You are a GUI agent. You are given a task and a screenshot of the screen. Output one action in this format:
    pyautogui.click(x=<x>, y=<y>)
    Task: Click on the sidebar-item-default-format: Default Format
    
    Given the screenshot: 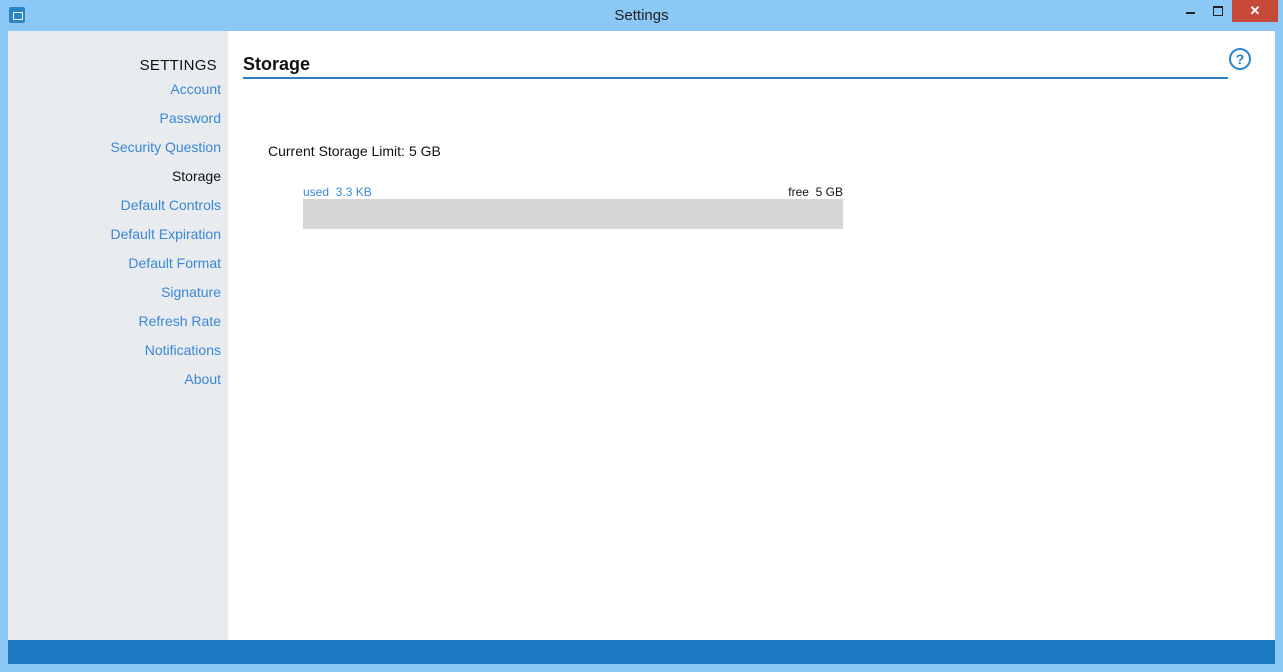 What is the action you would take?
    pyautogui.click(x=174, y=263)
    